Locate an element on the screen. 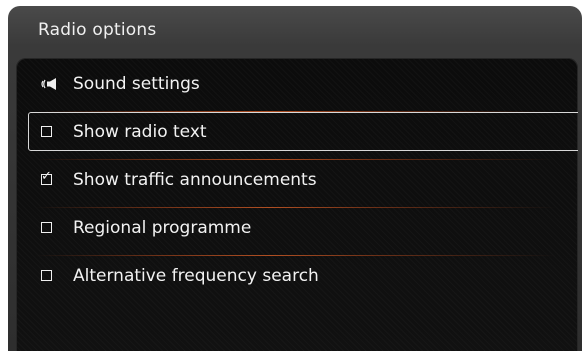 This screenshot has height=351, width=586. menu-item-label: Show radio text is located at coordinates (140, 131).